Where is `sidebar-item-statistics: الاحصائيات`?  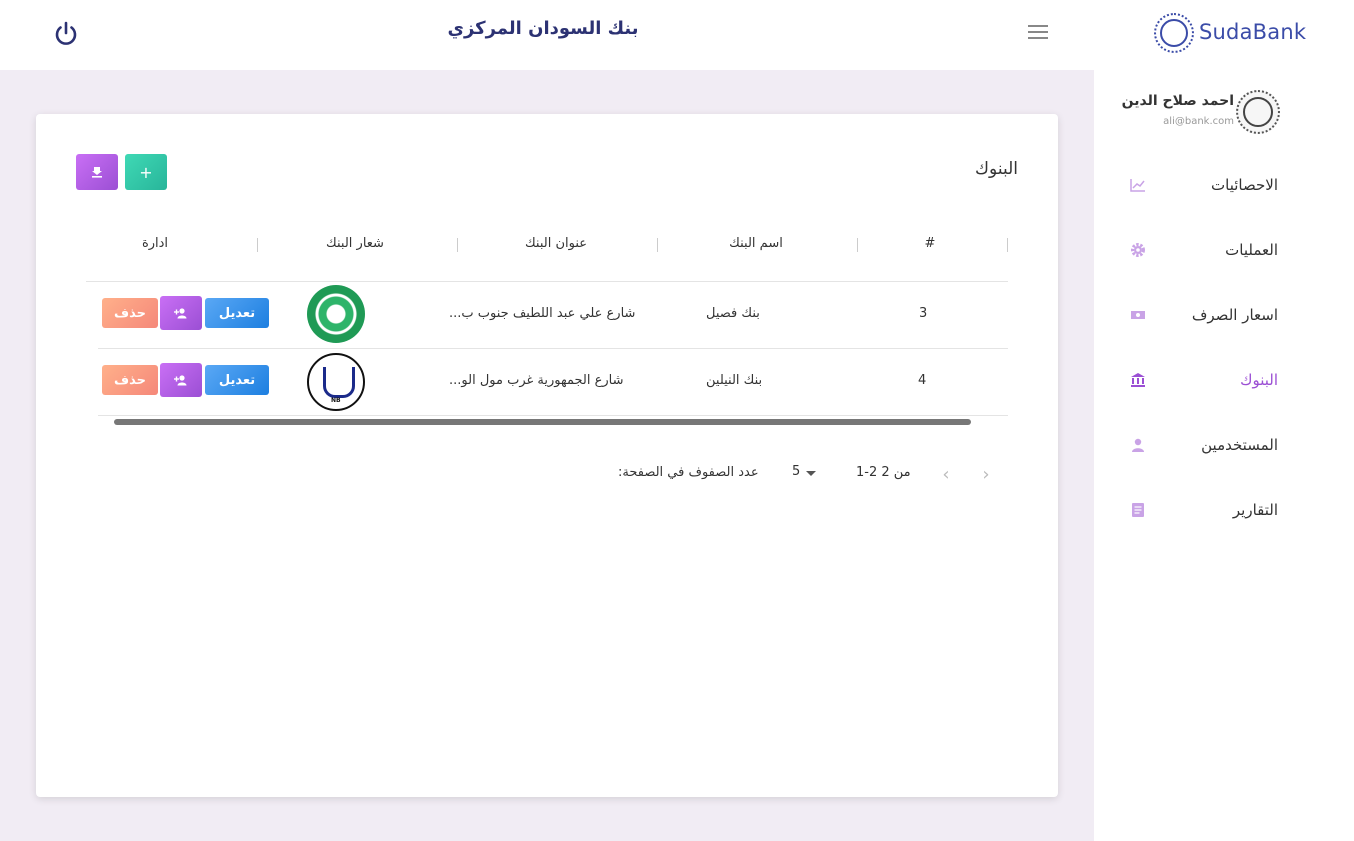 sidebar-item-statistics: الاحصائيات is located at coordinates (1224, 184).